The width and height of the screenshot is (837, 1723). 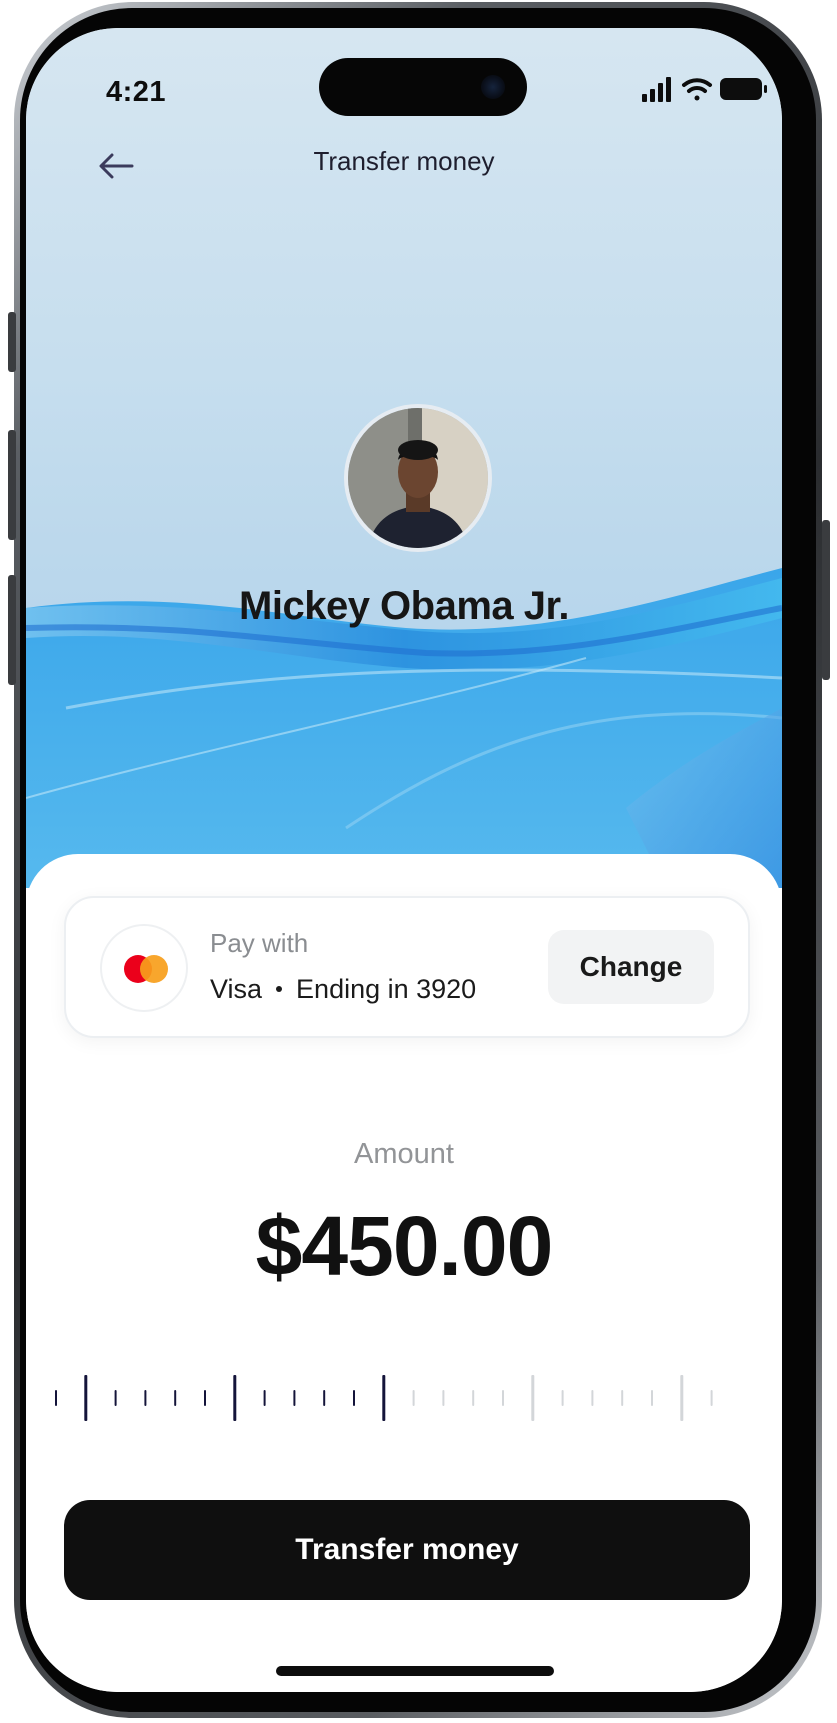 What do you see at coordinates (826, 600) in the screenshot?
I see `power-button` at bounding box center [826, 600].